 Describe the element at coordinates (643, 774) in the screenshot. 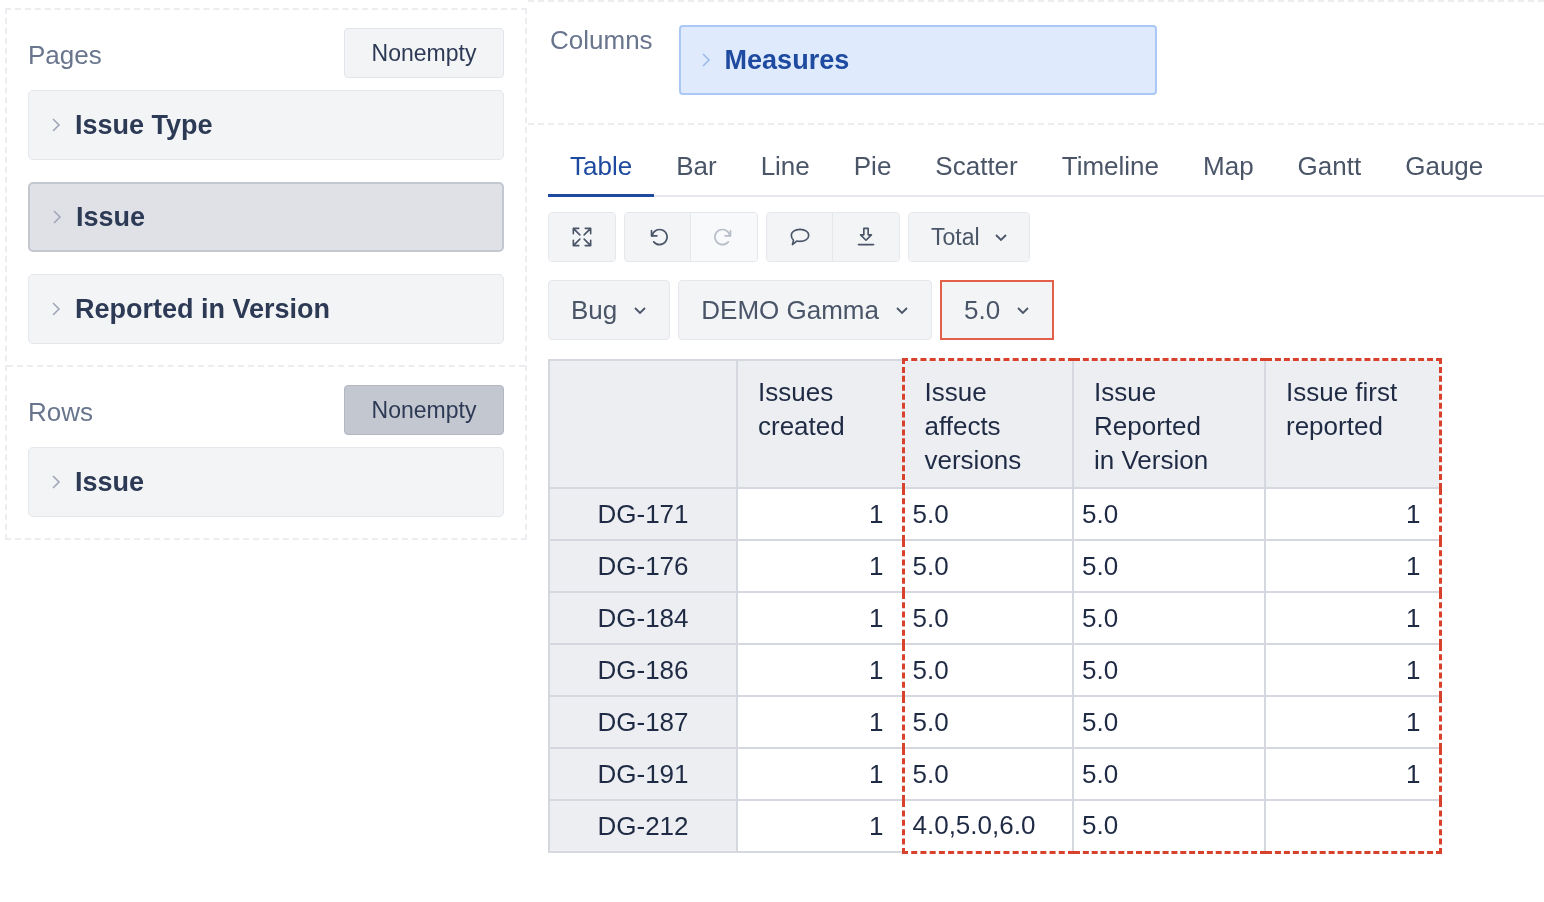

I see `row-header: DG-191` at that location.